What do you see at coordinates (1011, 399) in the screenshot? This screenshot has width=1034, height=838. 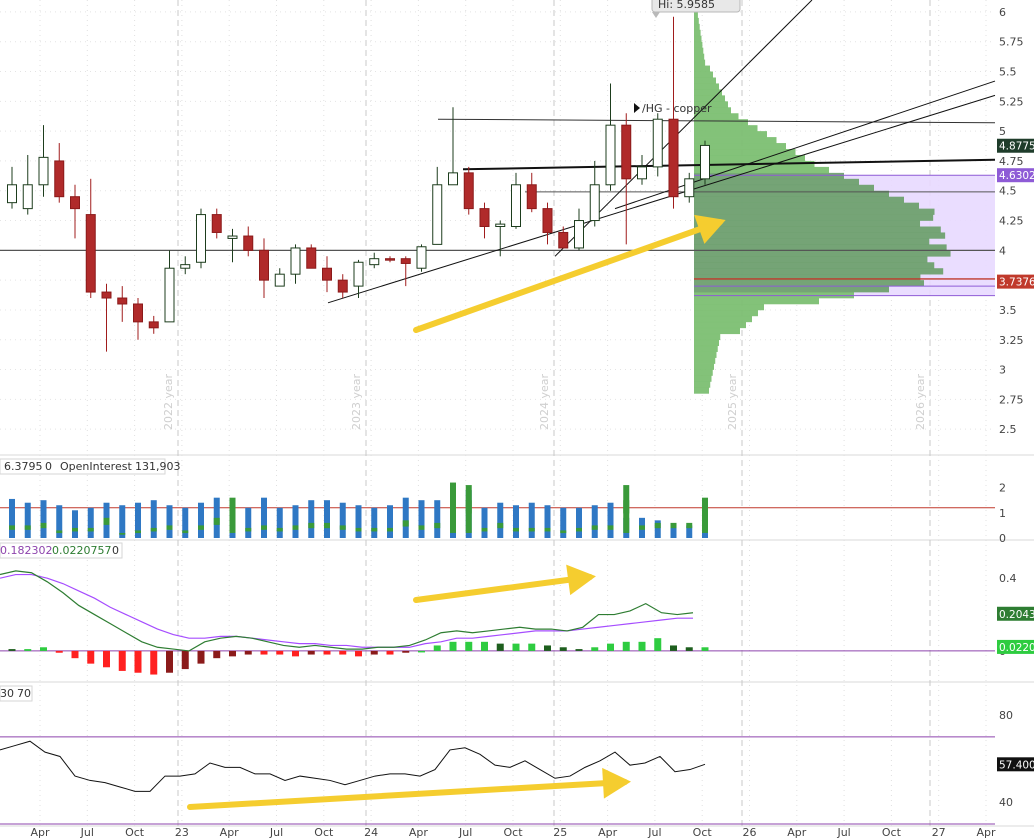 I see `y-tick-label: 2.75` at bounding box center [1011, 399].